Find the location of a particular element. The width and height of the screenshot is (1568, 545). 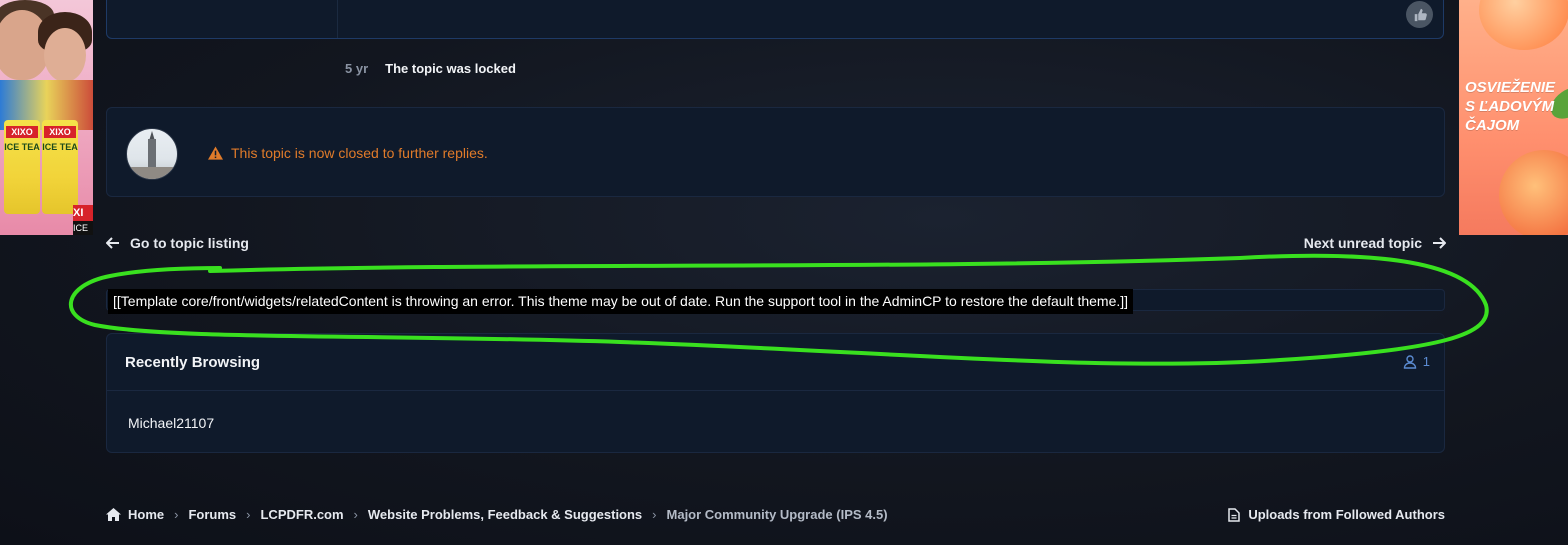

ad-corner-brand: XI is located at coordinates (83, 213).